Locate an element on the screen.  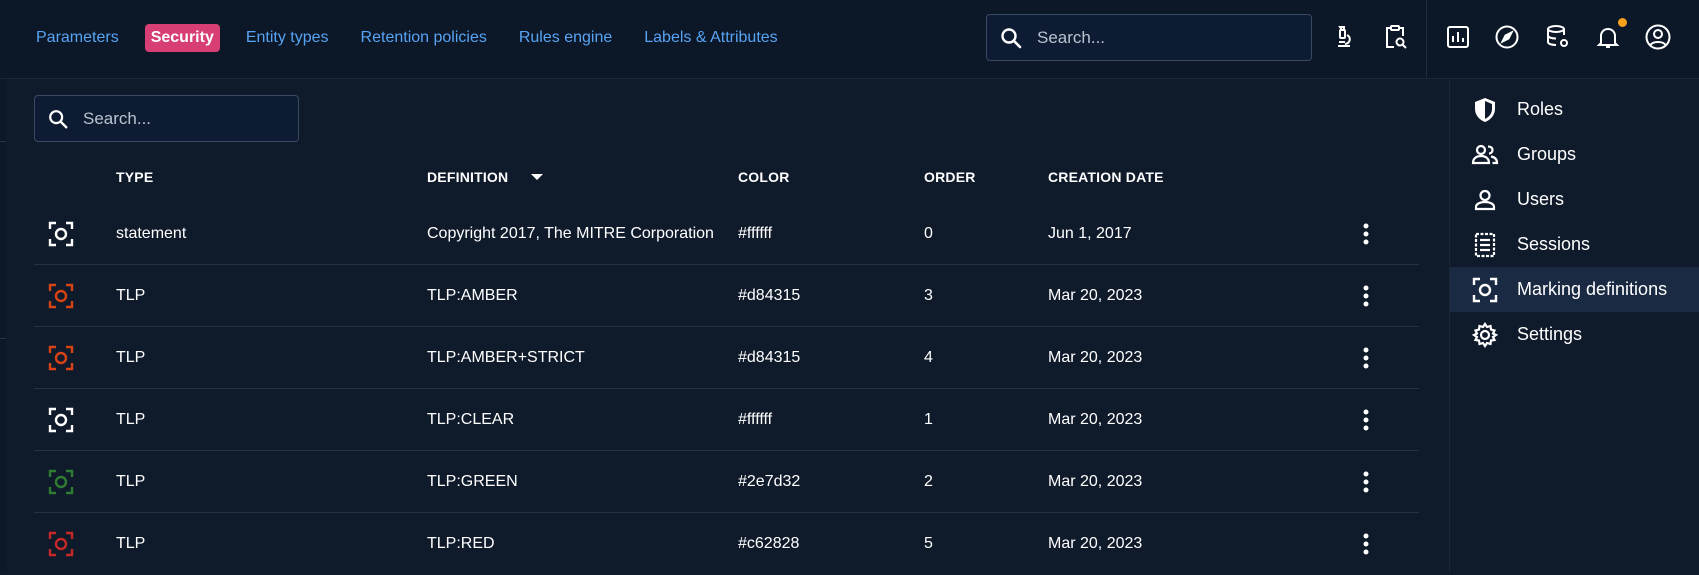
marking-search is located at coordinates (166, 118).